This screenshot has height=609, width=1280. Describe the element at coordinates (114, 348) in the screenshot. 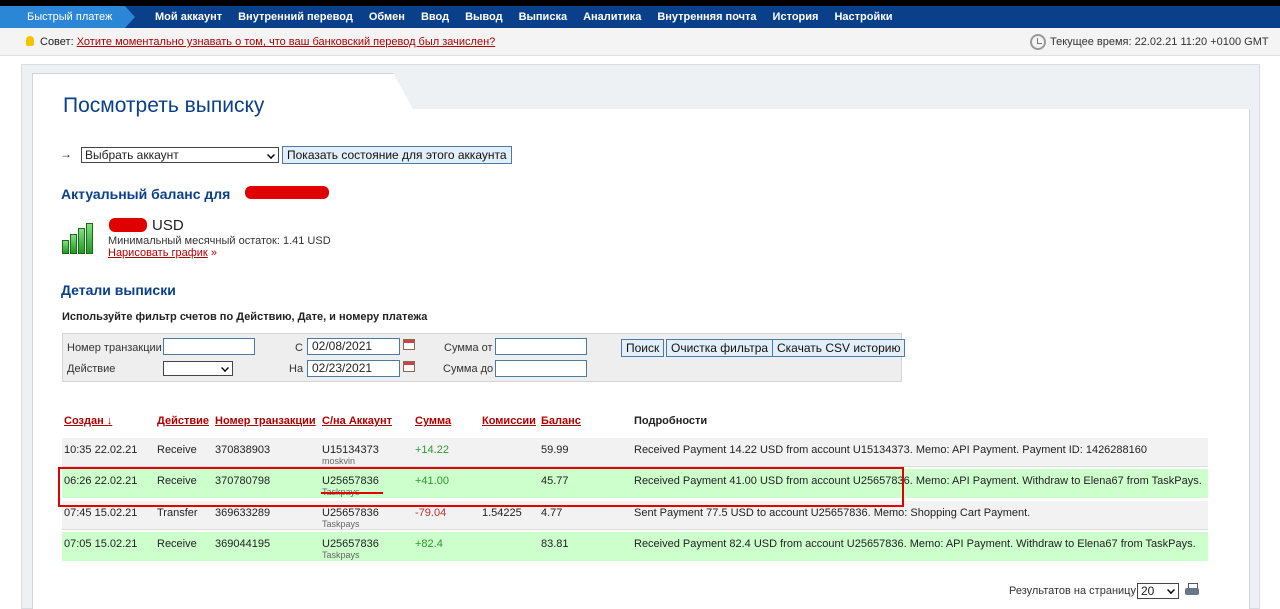

I see `txn-number-label: Номер транзакции` at that location.